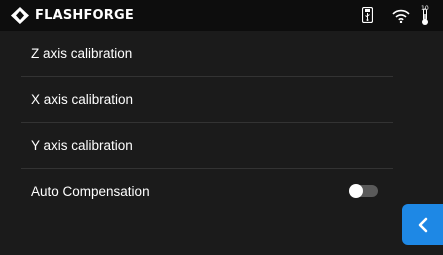 This screenshot has height=255, width=443. I want to click on menu-item-label: Z axis calibration, so click(82, 53).